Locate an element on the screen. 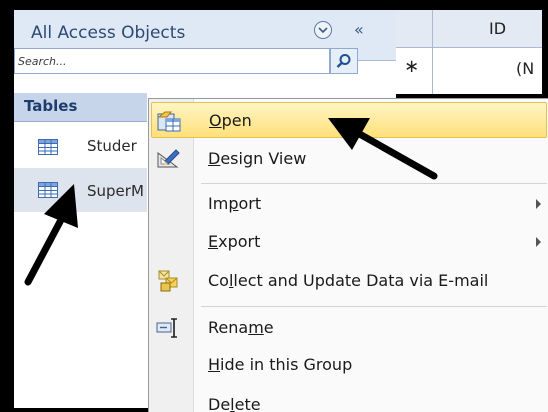  rename-icon is located at coordinates (166, 328).